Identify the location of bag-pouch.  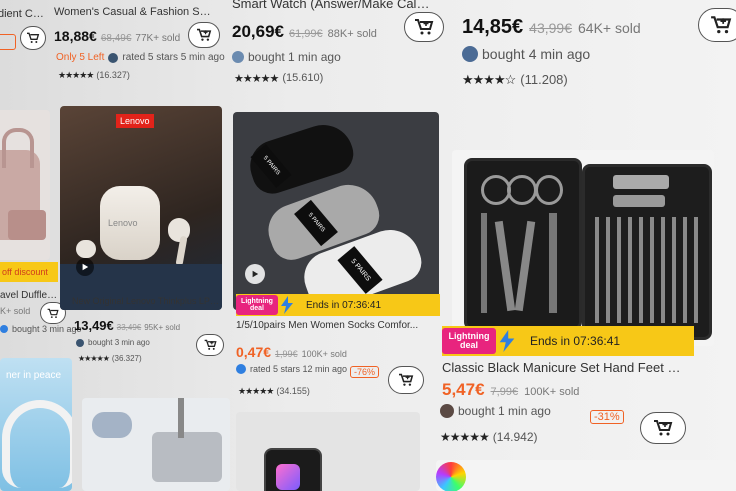
(27, 225).